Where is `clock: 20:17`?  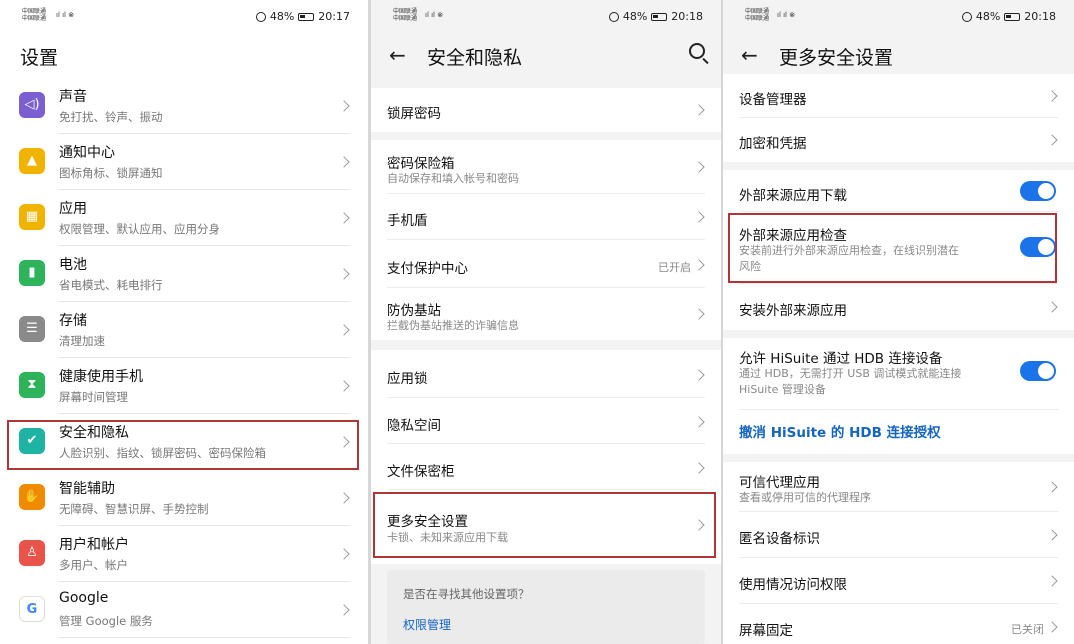
clock: 20:17 is located at coordinates (334, 16).